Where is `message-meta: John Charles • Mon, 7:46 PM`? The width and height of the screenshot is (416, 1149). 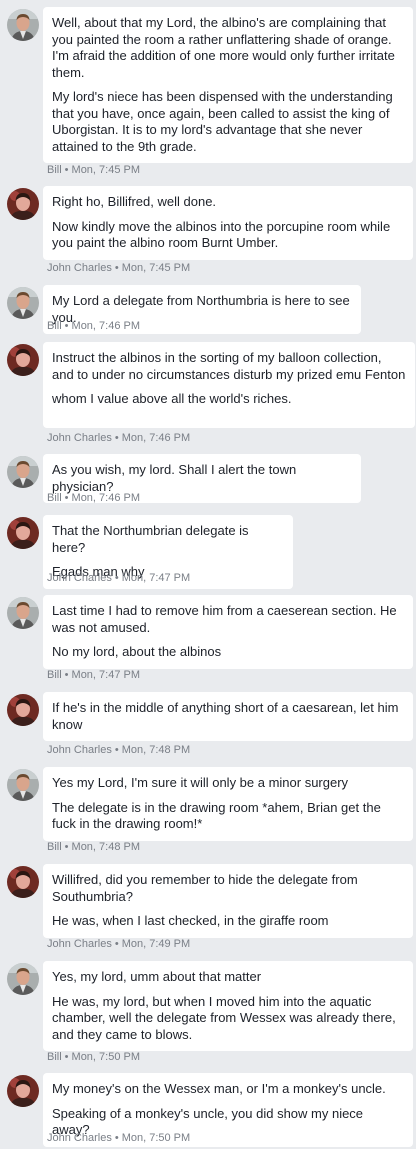
message-meta: John Charles • Mon, 7:46 PM is located at coordinates (118, 438).